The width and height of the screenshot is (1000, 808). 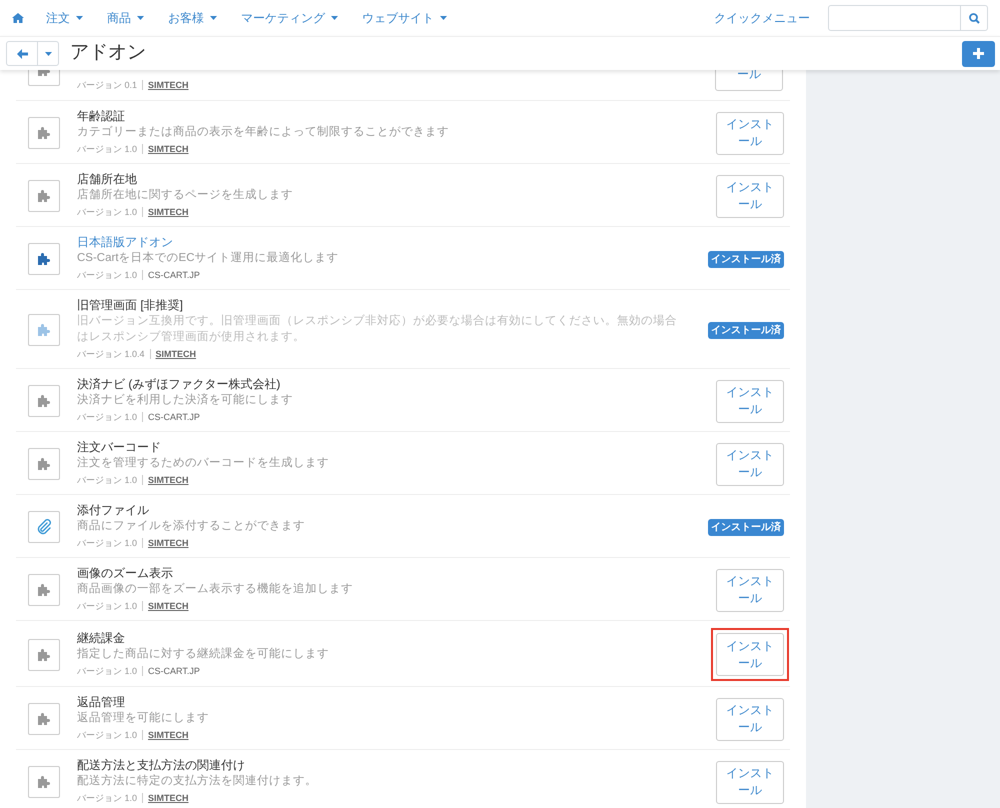 What do you see at coordinates (125, 573) in the screenshot?
I see `addon-title: 画像のズーム表示` at bounding box center [125, 573].